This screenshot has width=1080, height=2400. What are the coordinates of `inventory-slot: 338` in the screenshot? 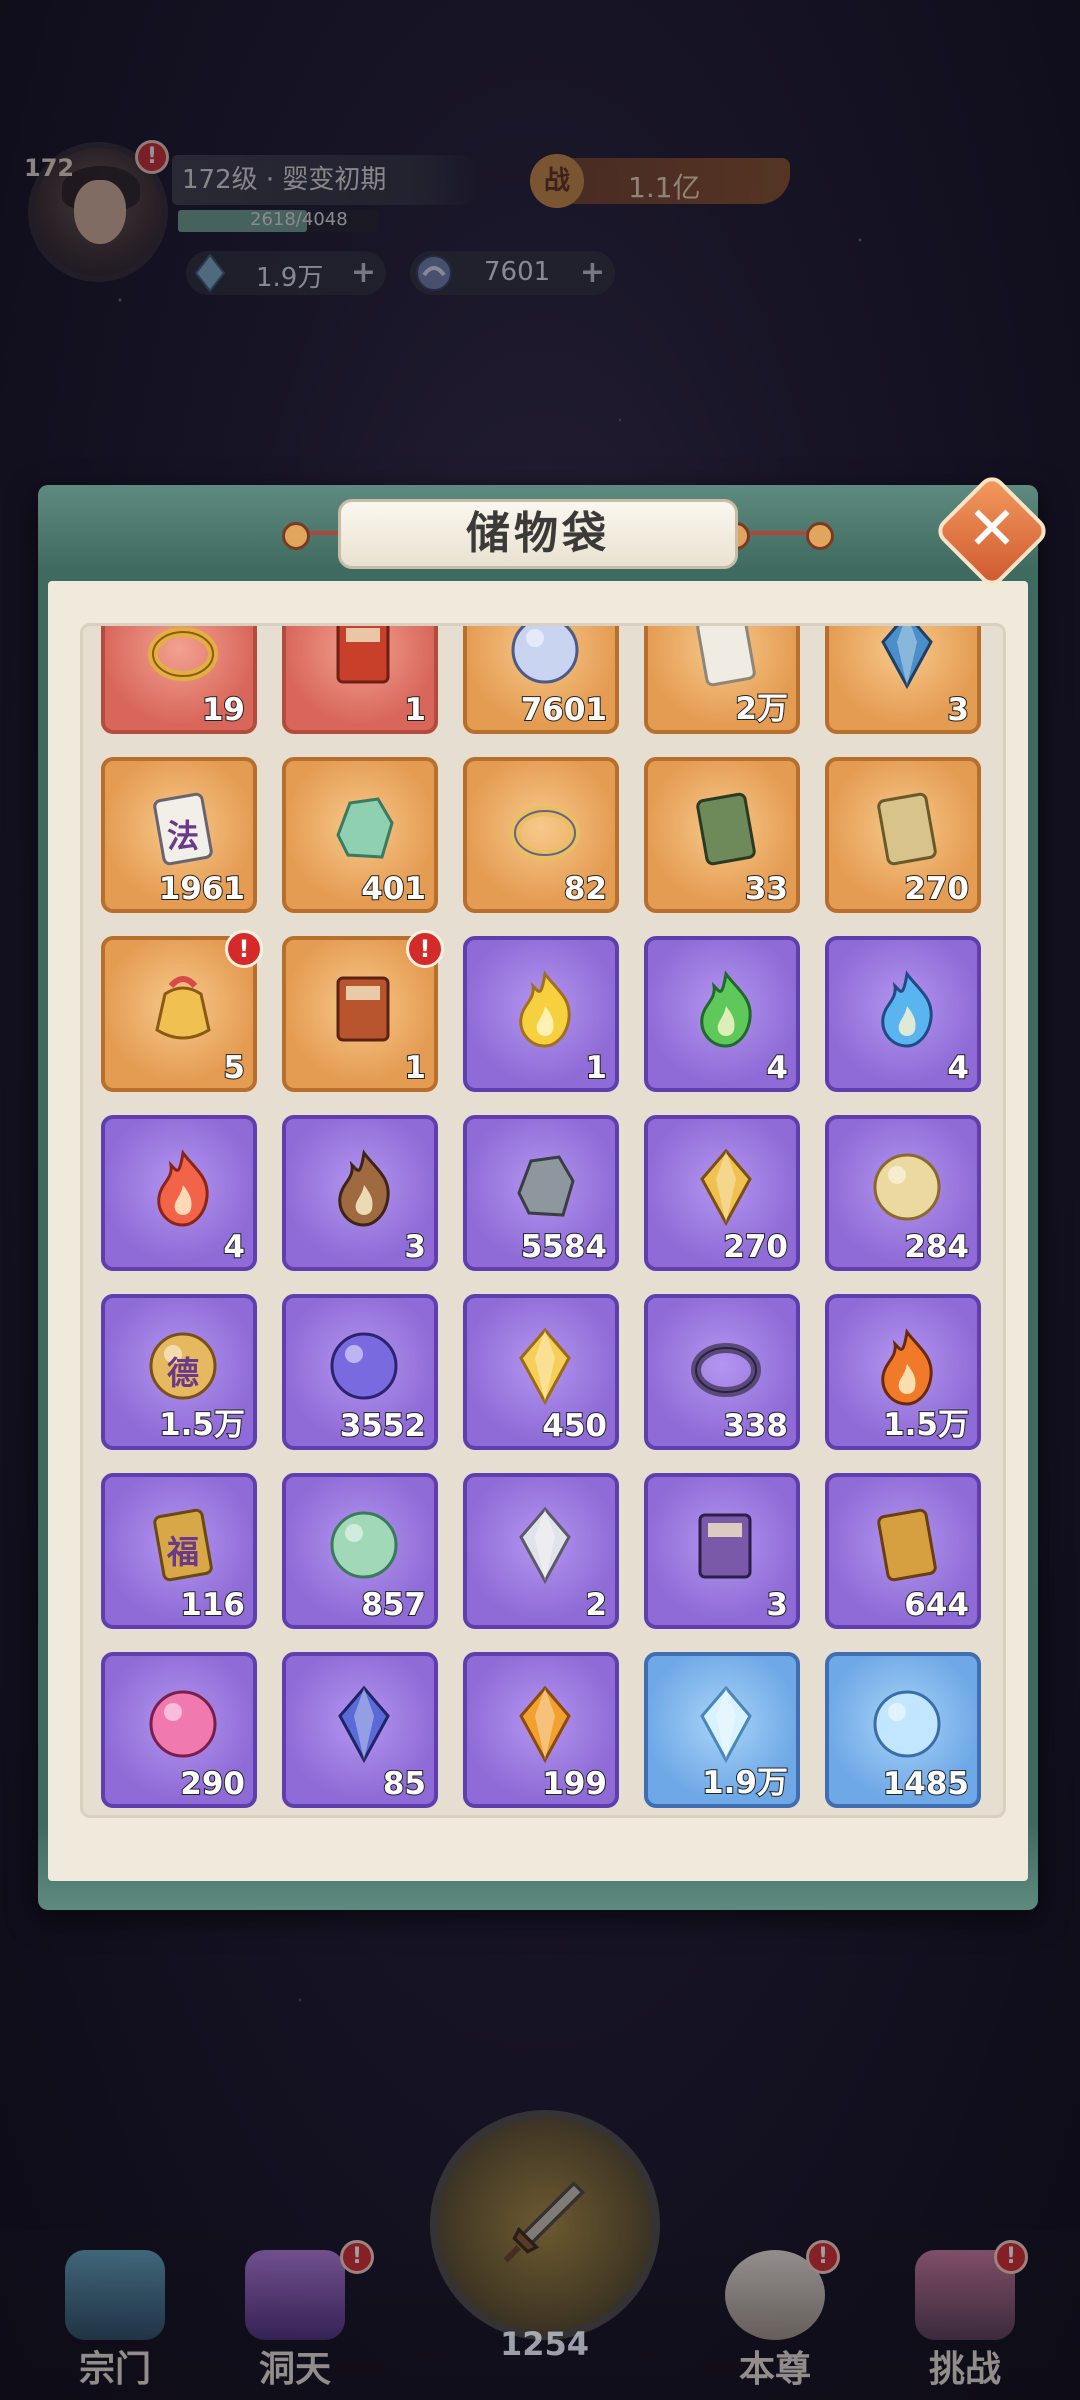 It's located at (722, 1372).